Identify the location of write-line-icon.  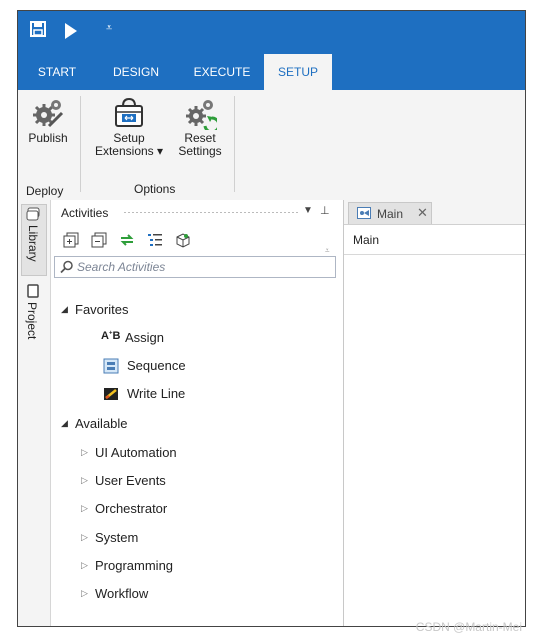
(111, 394).